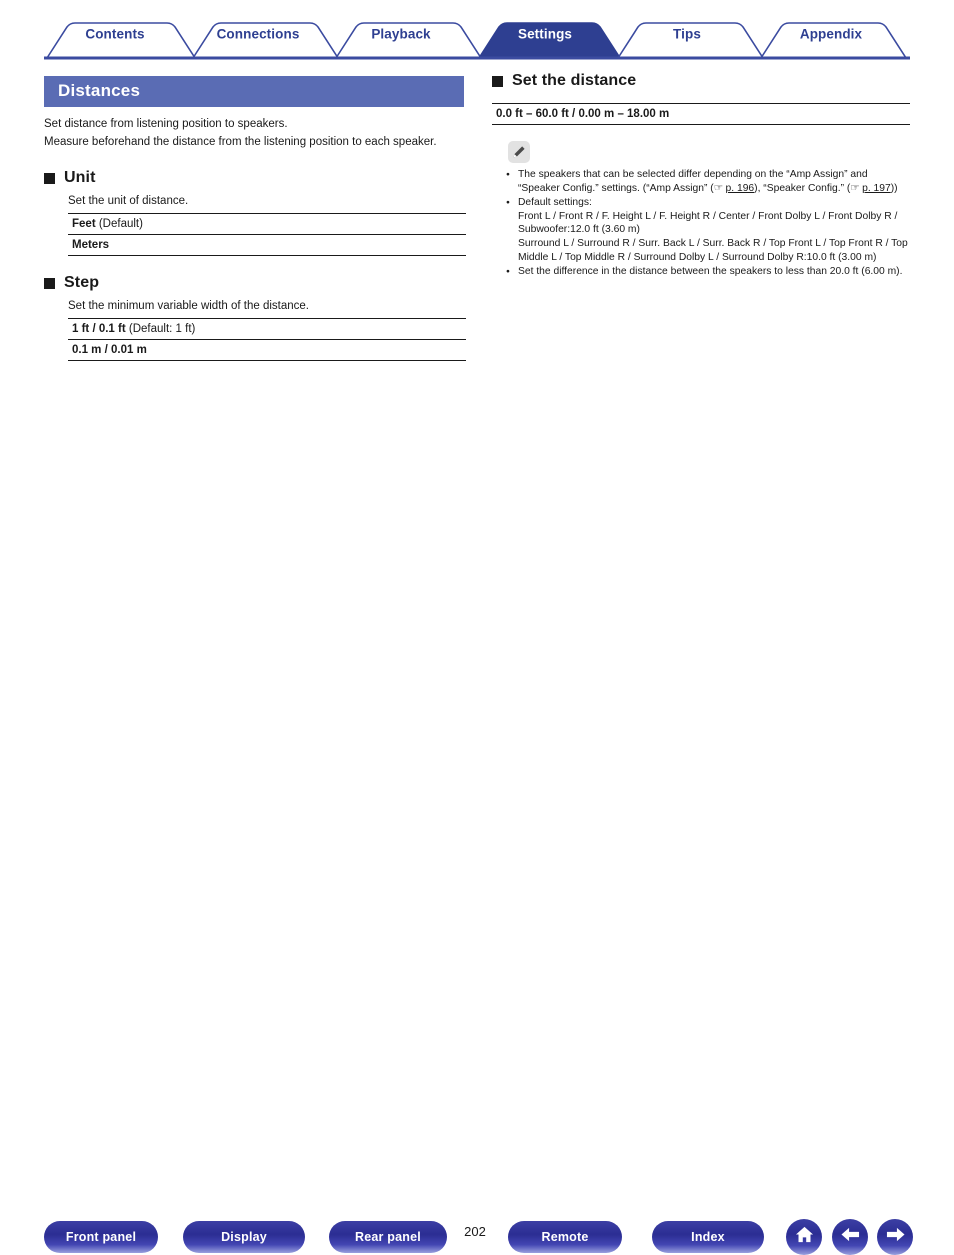 Image resolution: width=954 pixels, height=1255 pixels. Describe the element at coordinates (160, 329) in the screenshot. I see `option-suffix: (Default: 1 ft)` at that location.